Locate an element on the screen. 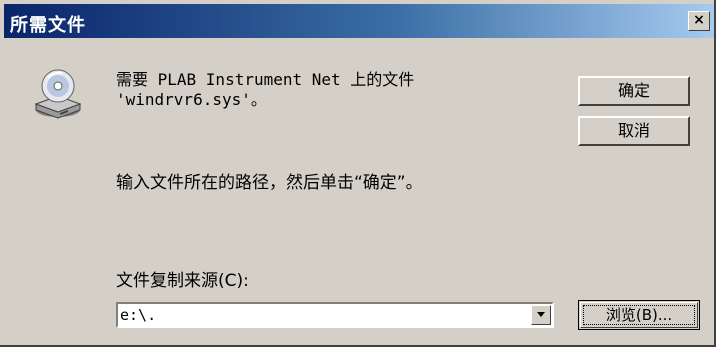  copy-source-label: 文件复制来源(C): is located at coordinates (182, 281).